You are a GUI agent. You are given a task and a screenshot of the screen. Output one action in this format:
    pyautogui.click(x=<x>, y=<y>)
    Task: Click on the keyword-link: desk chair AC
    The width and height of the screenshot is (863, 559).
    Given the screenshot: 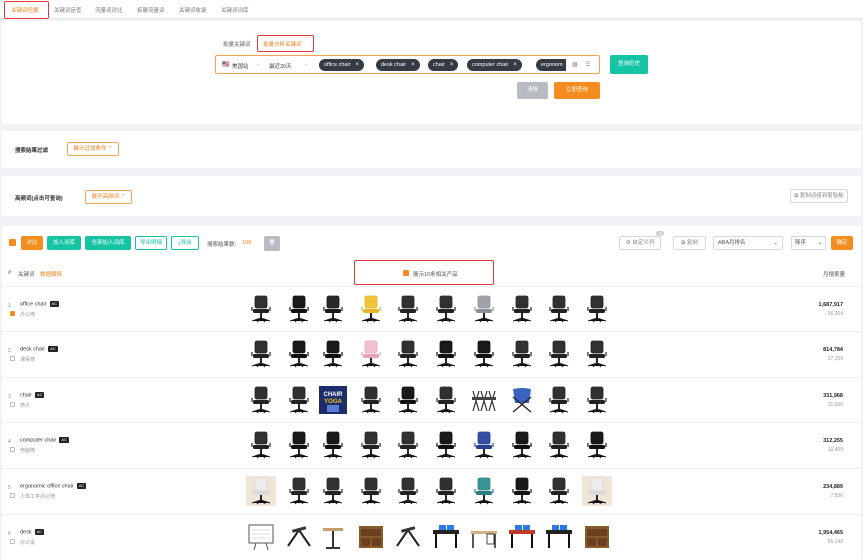 What is the action you would take?
    pyautogui.click(x=39, y=349)
    